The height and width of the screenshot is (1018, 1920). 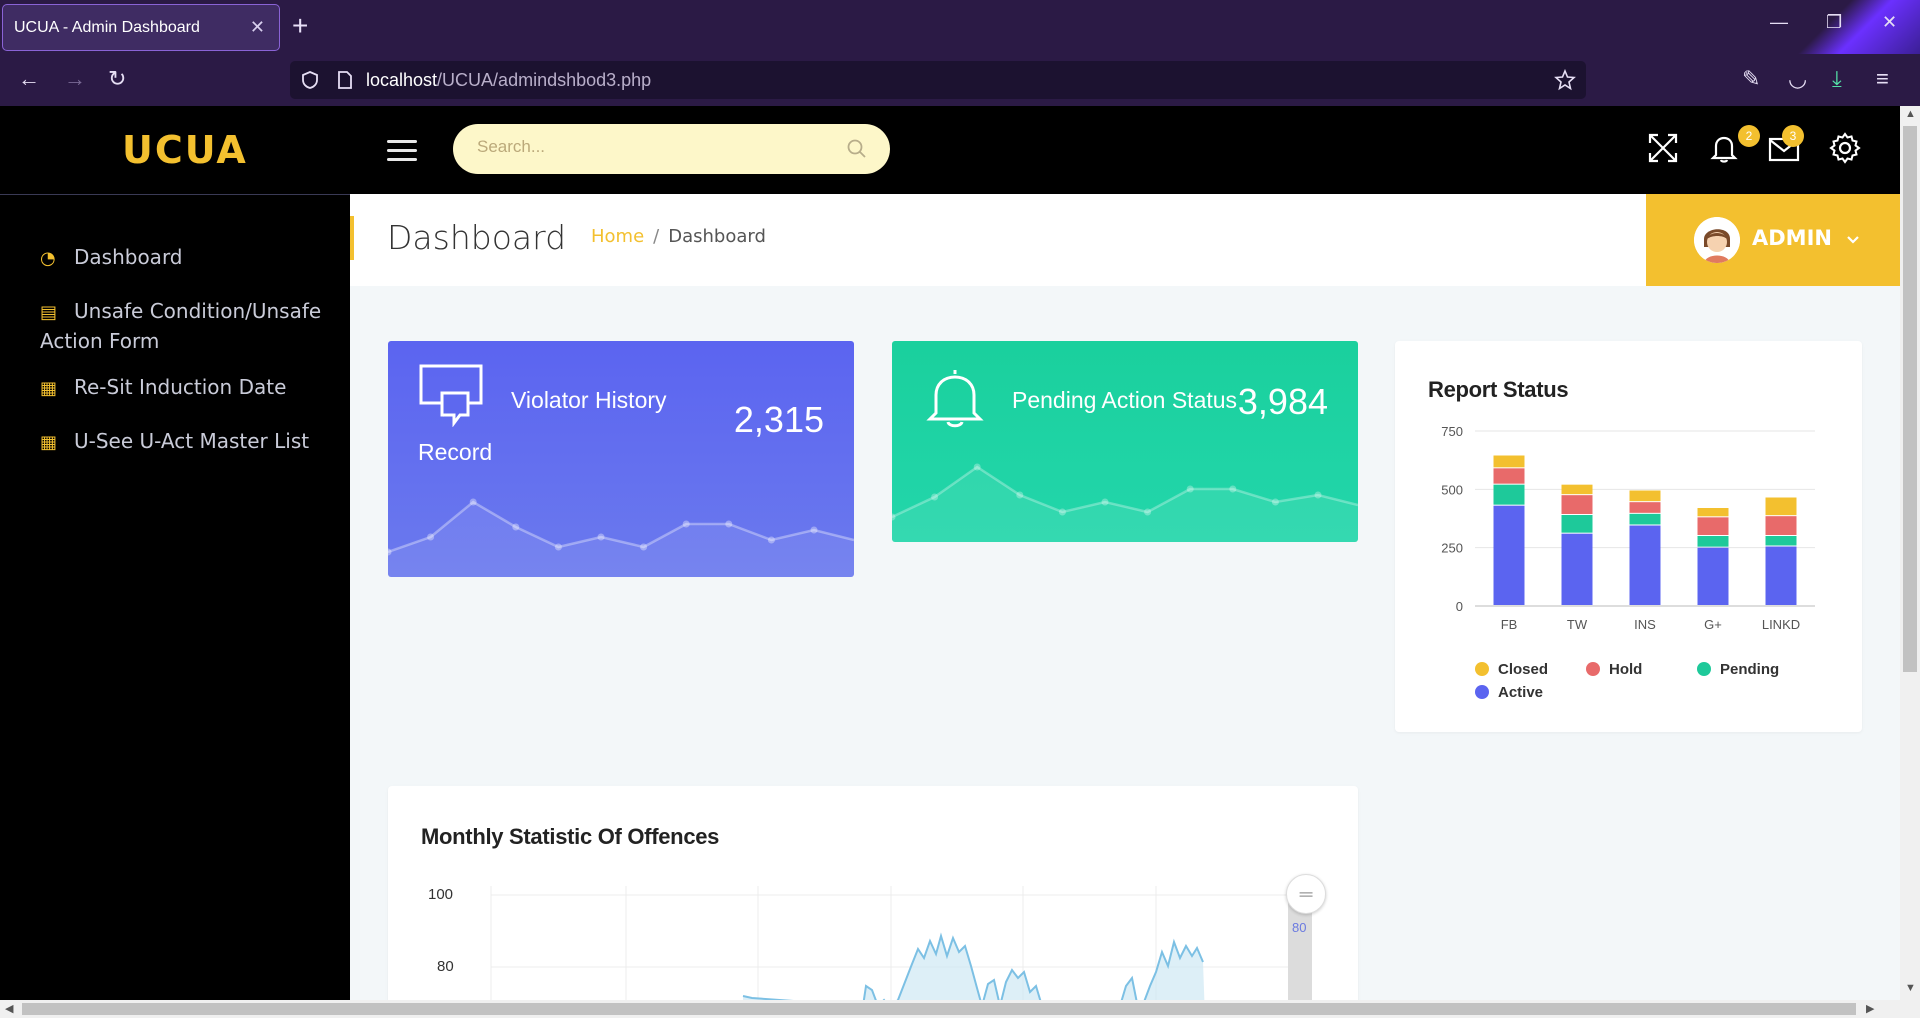 I want to click on notification-badge: 2, so click(x=1749, y=136).